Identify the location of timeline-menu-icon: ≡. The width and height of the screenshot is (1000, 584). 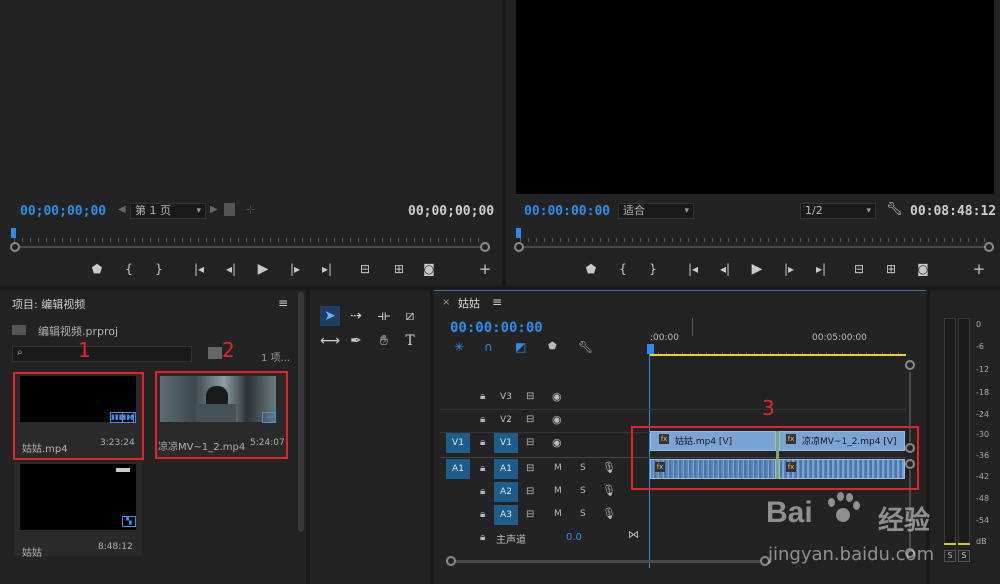
(497, 302).